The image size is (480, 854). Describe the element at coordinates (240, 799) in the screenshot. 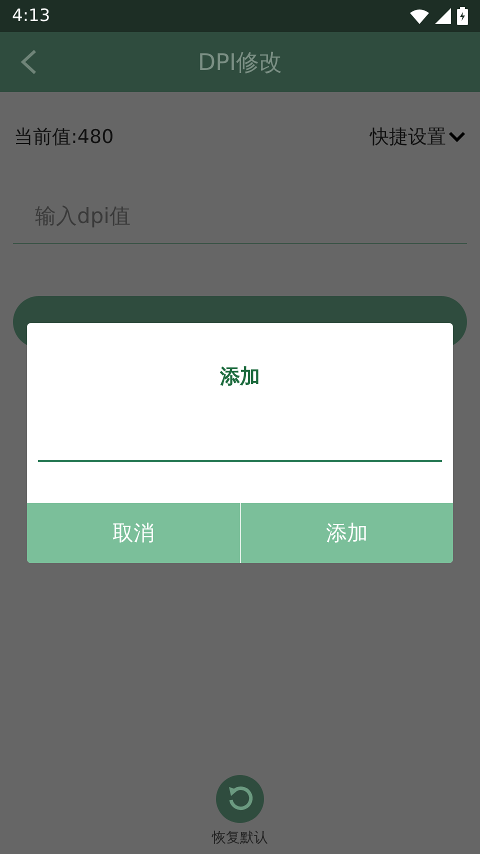

I see `restore-button` at that location.